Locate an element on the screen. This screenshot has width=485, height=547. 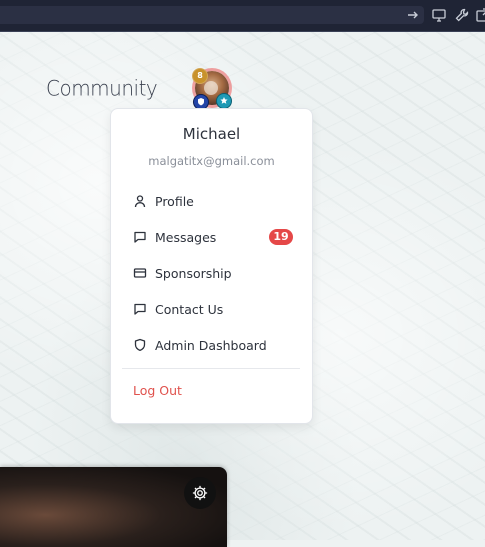
user-icon is located at coordinates (140, 201).